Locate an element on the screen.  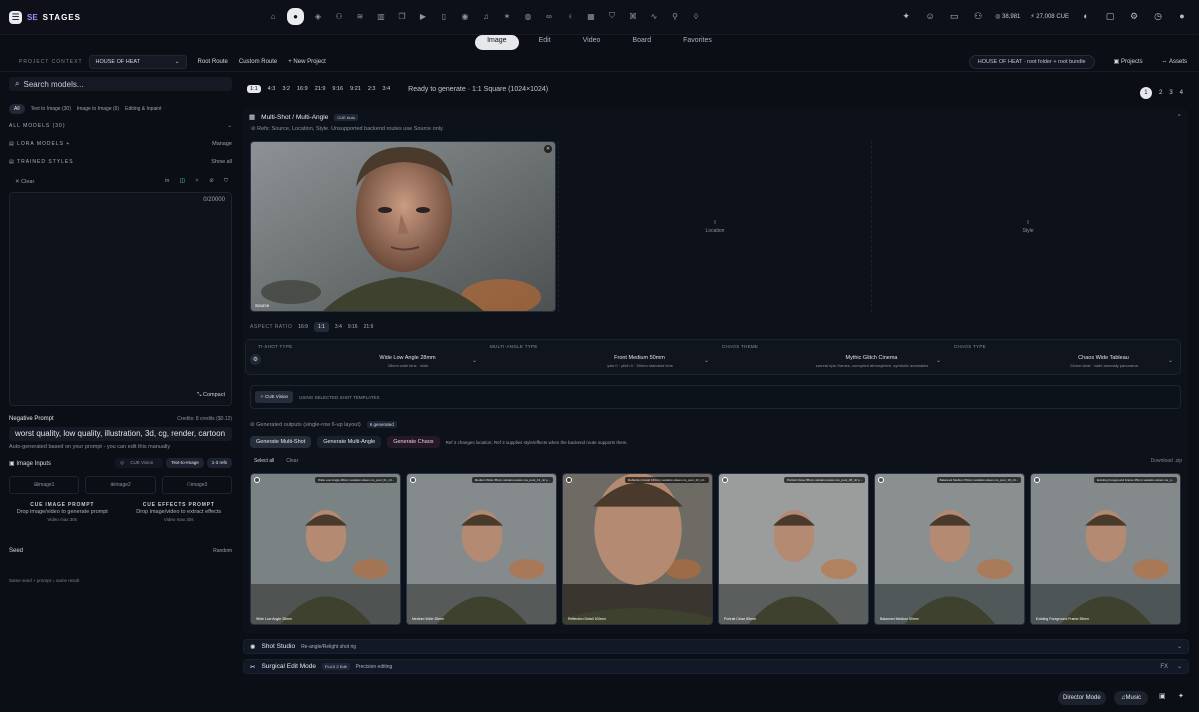
image-slot-2: ⊕ image2 is located at coordinates (120, 485).